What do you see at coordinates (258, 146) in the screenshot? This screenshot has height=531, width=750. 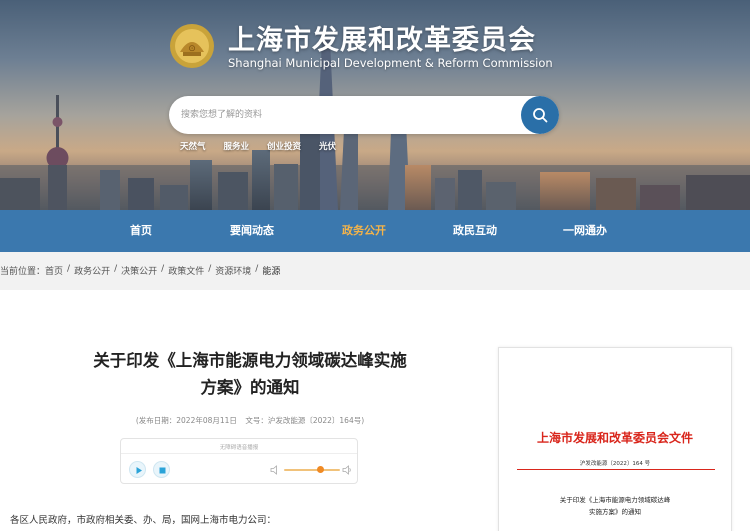 I see `hot-search-words: 天然气 服务业 创业投资 光伏` at bounding box center [258, 146].